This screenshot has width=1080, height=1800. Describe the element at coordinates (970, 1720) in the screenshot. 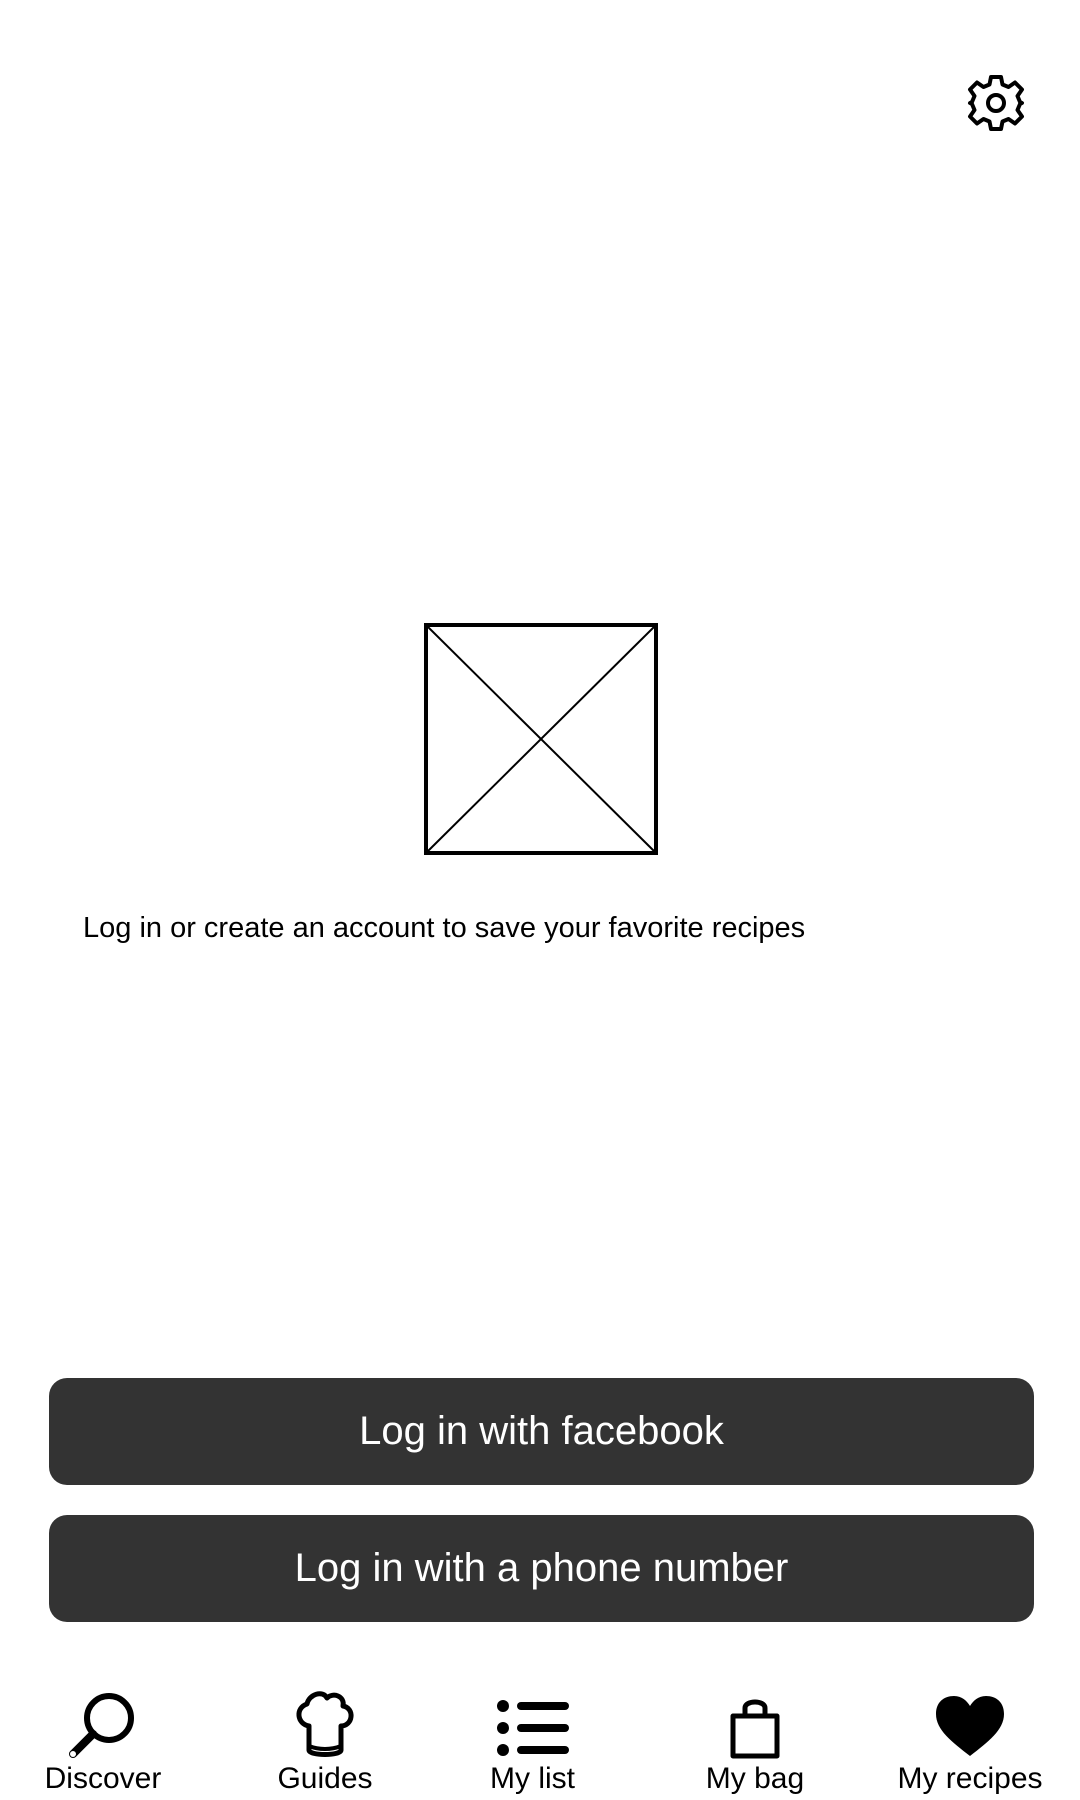

I see `heart-icon` at that location.